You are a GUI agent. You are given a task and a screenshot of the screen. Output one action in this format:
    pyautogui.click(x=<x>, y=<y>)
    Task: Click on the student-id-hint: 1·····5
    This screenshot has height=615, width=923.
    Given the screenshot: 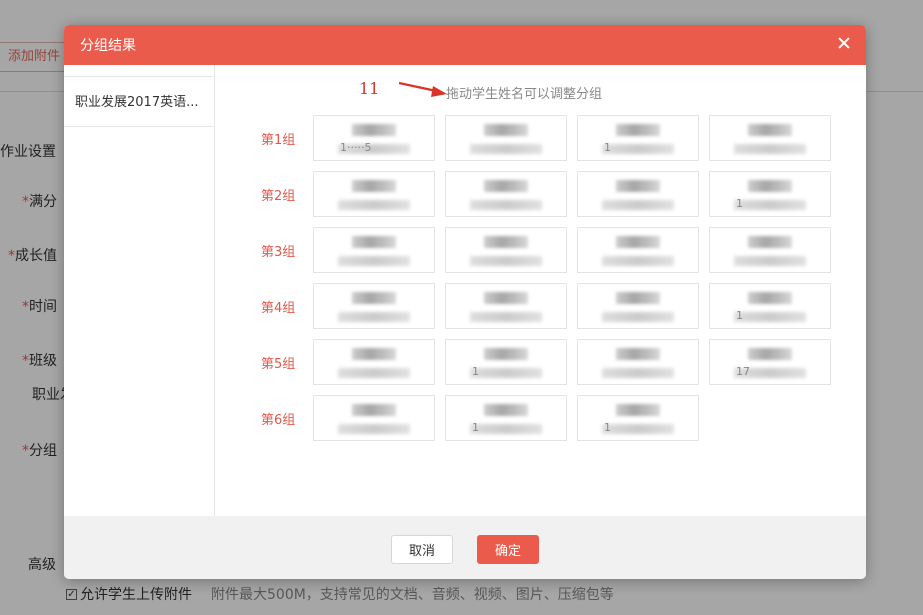 What is the action you would take?
    pyautogui.click(x=356, y=147)
    